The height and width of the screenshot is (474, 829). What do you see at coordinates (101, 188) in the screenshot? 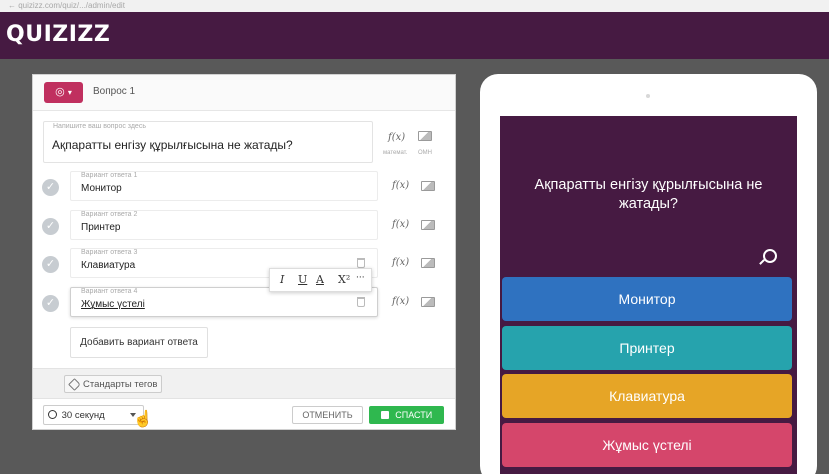
I see `answer-text-1: Монитор` at bounding box center [101, 188].